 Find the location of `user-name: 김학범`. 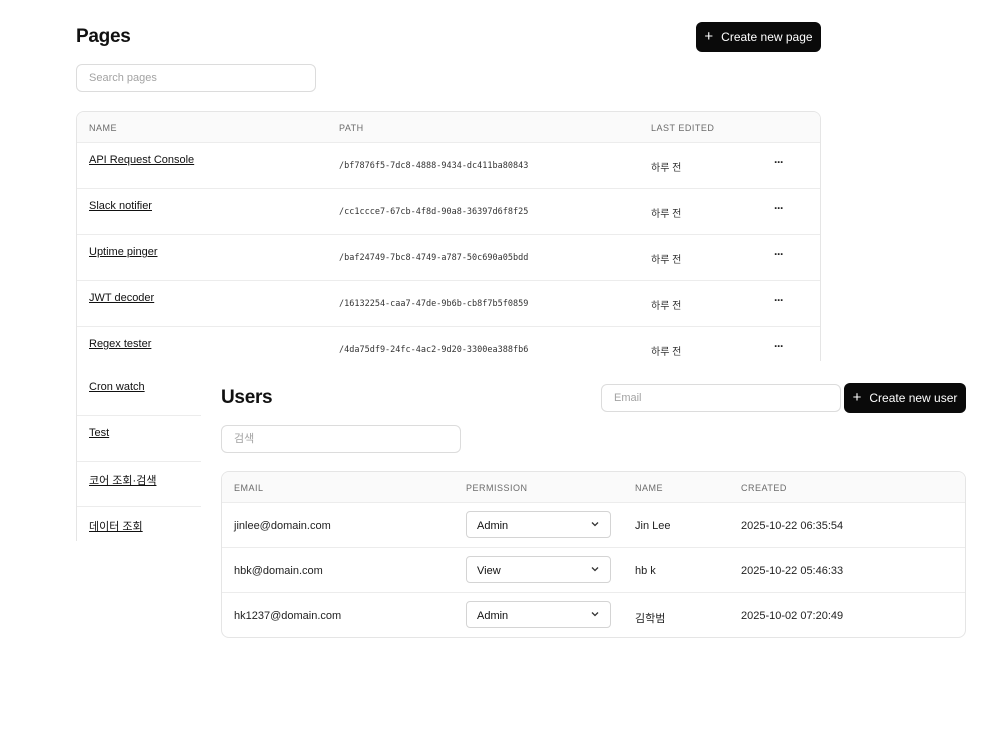

user-name: 김학범 is located at coordinates (650, 619).